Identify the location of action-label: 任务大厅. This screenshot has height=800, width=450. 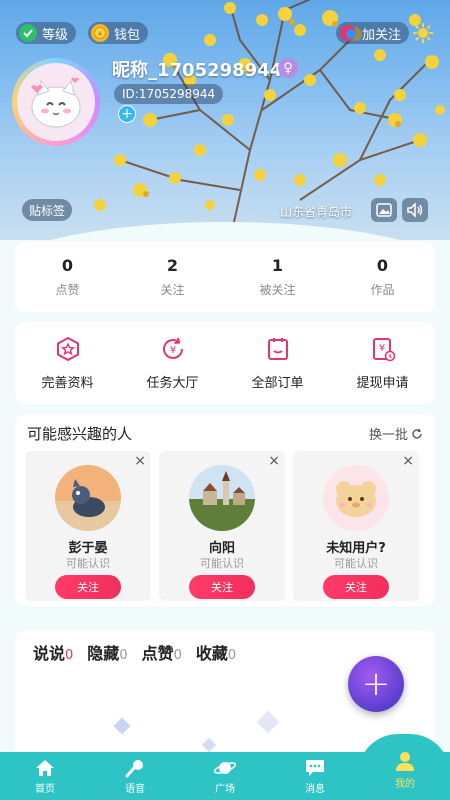
(172, 383).